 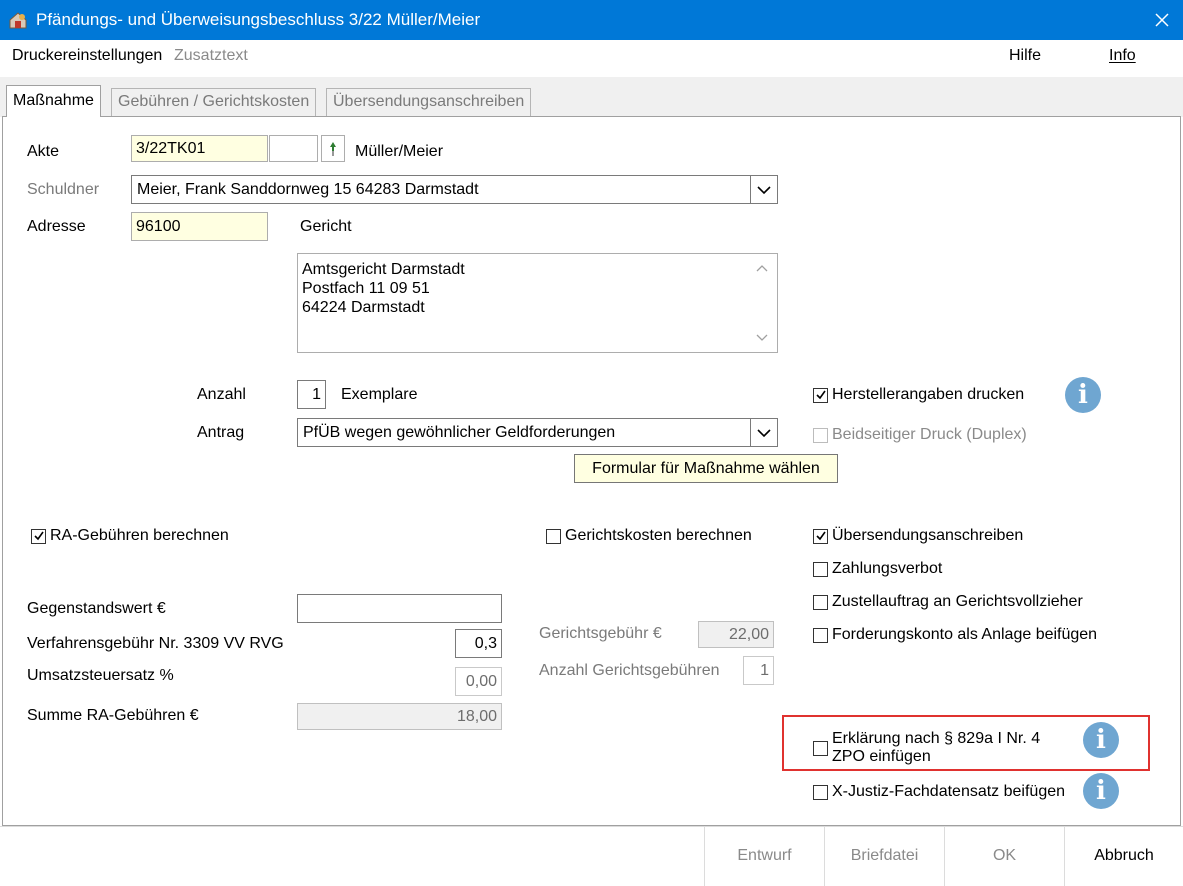 I want to click on zahlungsverbot-label: Zahlungsverbot, so click(x=887, y=568).